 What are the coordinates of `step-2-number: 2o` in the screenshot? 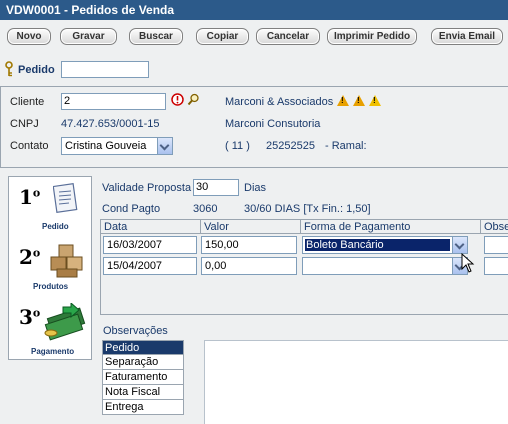 It's located at (30, 257).